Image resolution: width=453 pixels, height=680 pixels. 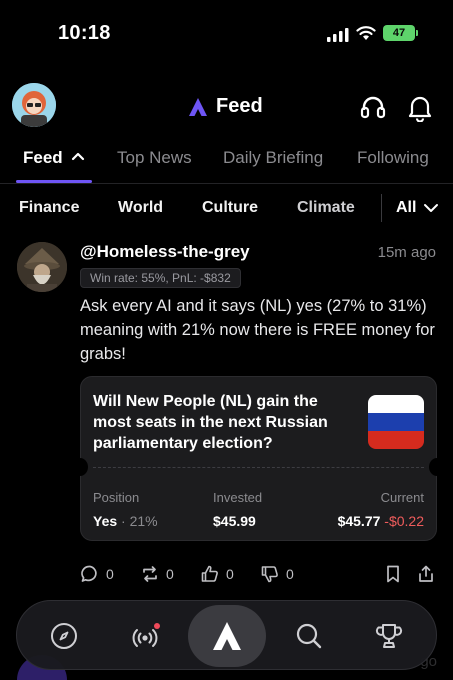 I want to click on live-button, so click(x=145, y=636).